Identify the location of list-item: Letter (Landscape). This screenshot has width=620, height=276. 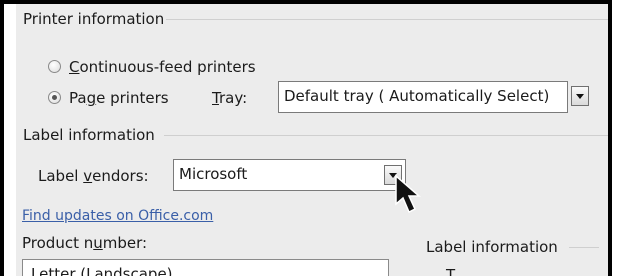
(102, 270).